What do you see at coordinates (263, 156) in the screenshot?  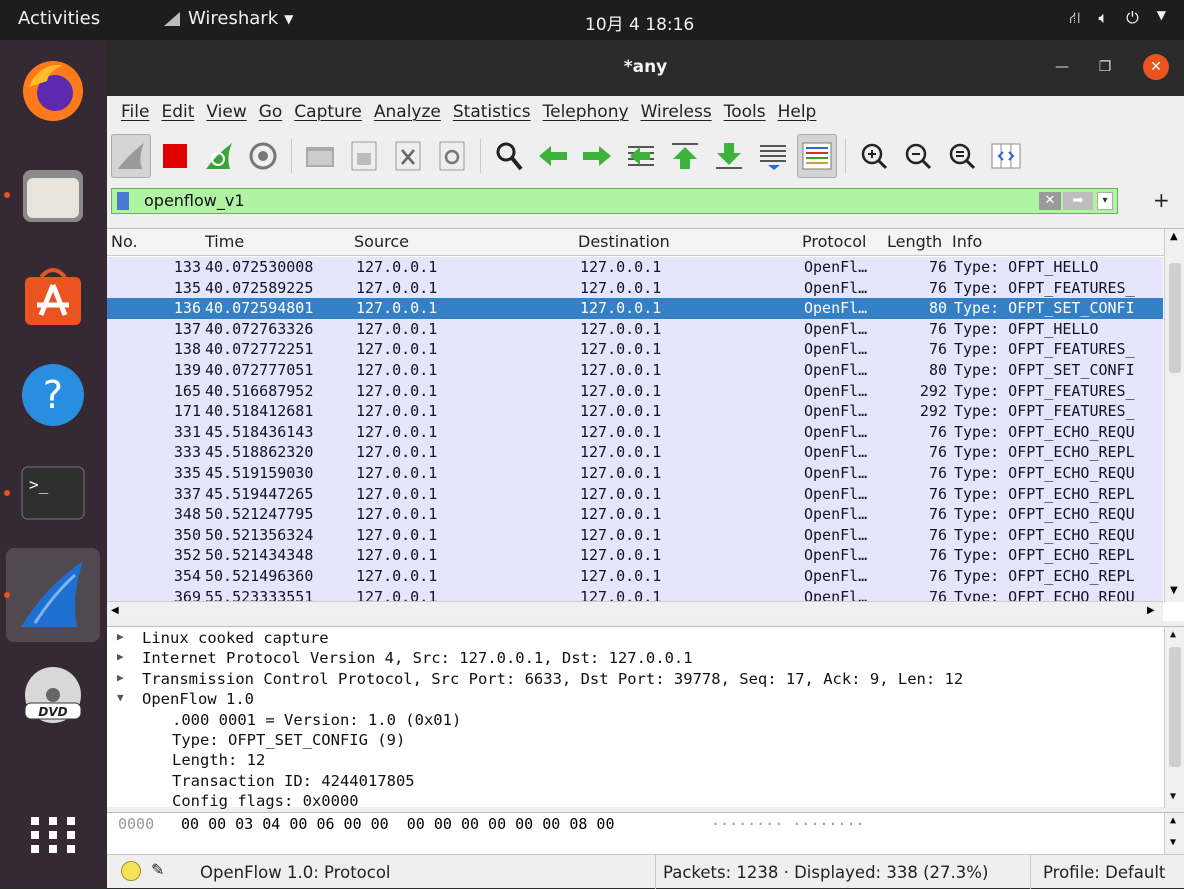 I see `capture-options-button` at bounding box center [263, 156].